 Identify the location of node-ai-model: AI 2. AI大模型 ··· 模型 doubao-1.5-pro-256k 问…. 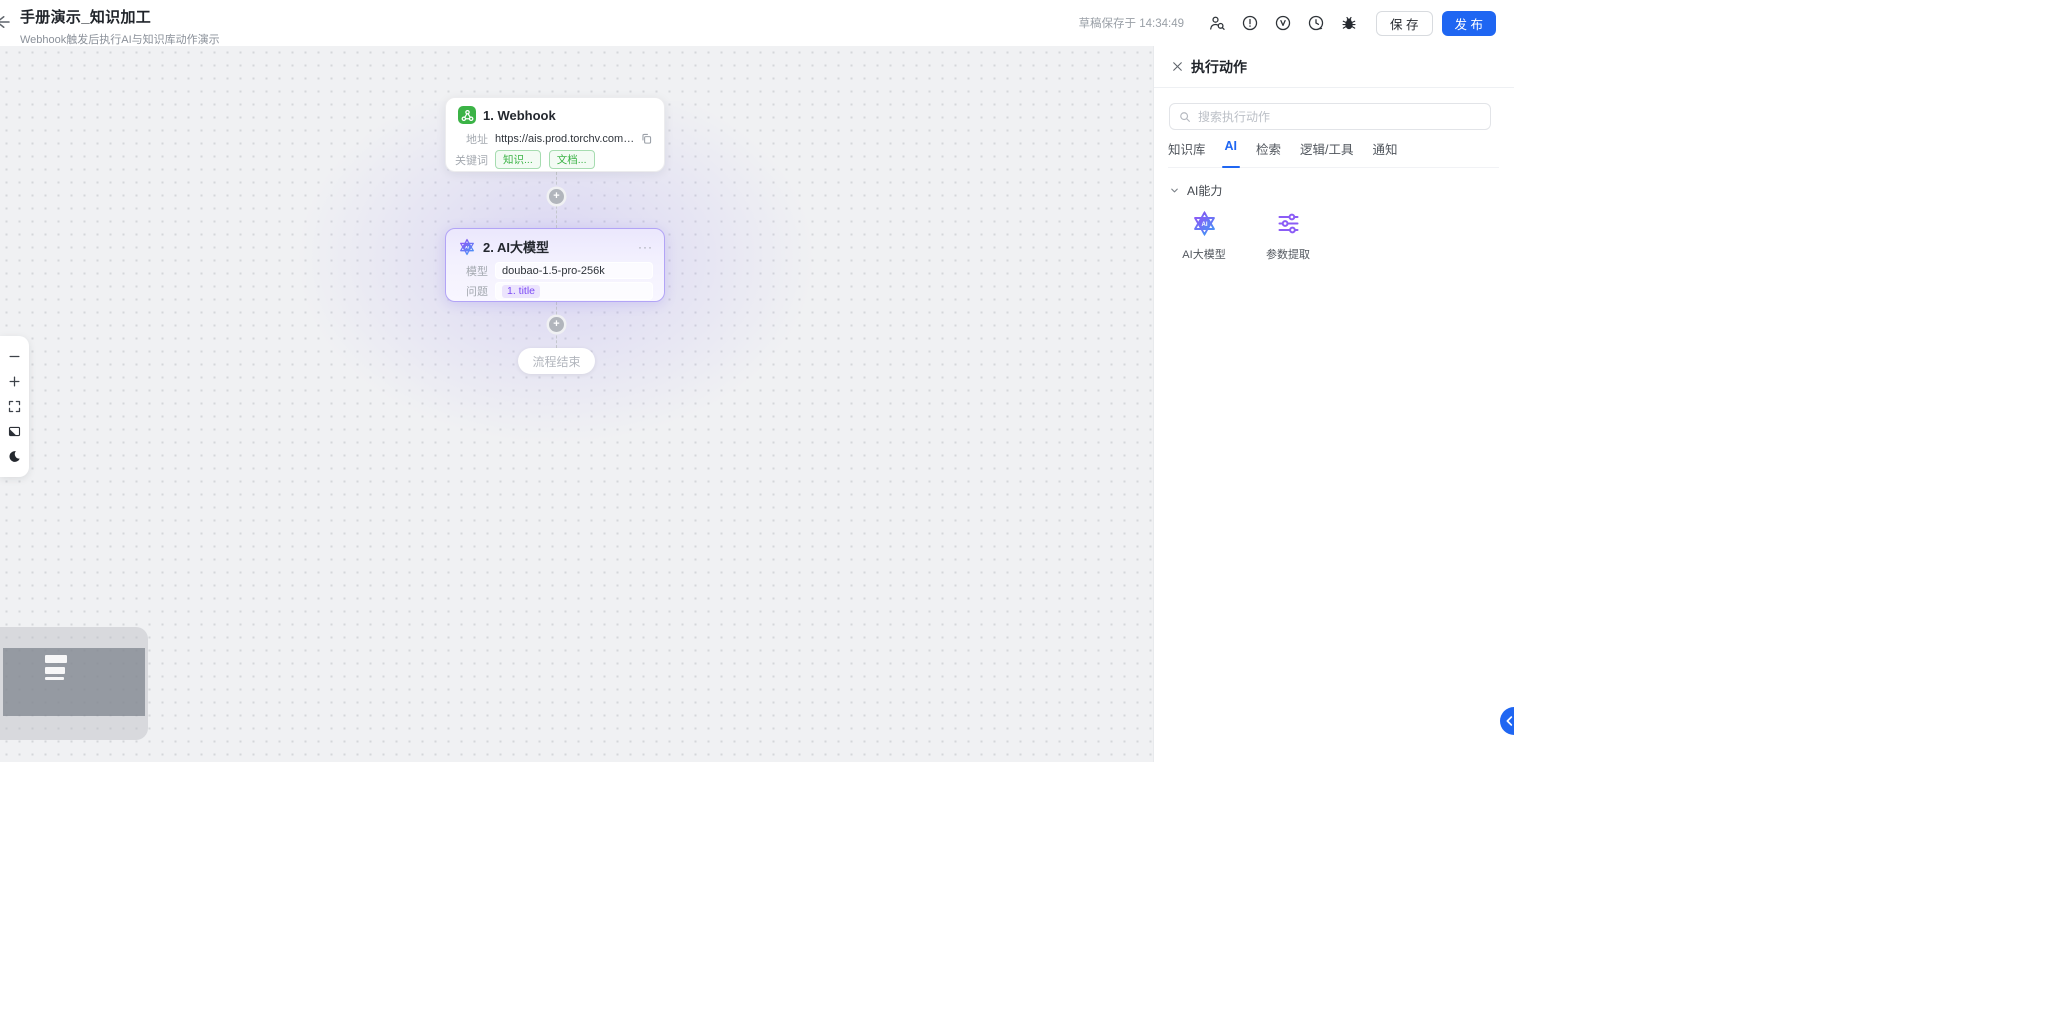
(555, 265).